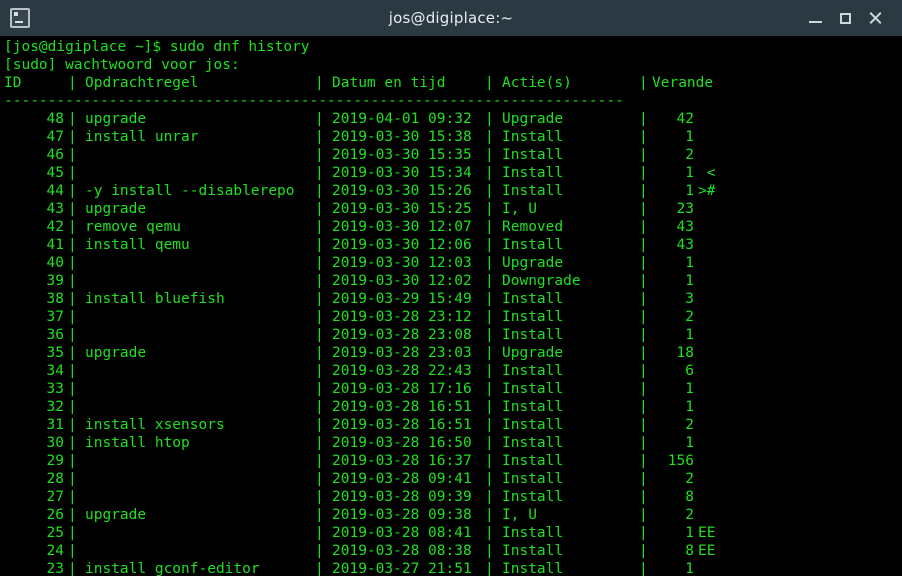 This screenshot has height=576, width=902. What do you see at coordinates (683, 83) in the screenshot?
I see `header-changed: Verande` at bounding box center [683, 83].